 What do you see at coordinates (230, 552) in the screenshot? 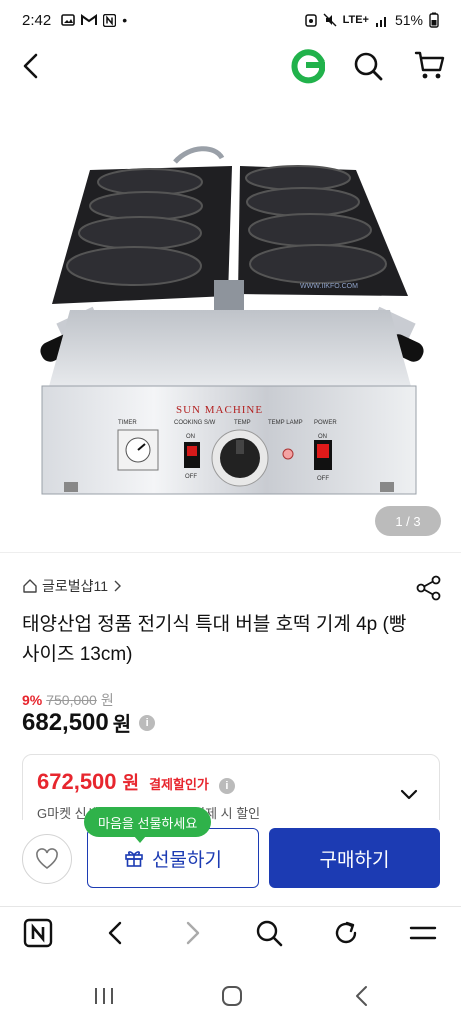
I see `section-divider` at bounding box center [230, 552].